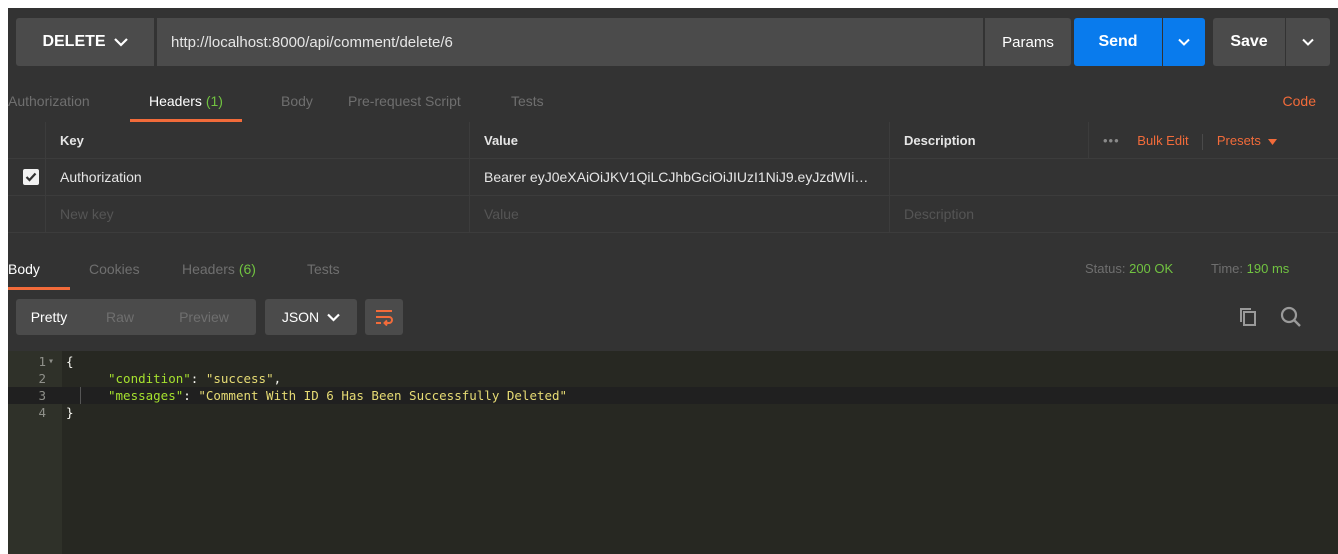 The width and height of the screenshot is (1338, 554). What do you see at coordinates (1291, 317) in the screenshot?
I see `search-icon` at bounding box center [1291, 317].